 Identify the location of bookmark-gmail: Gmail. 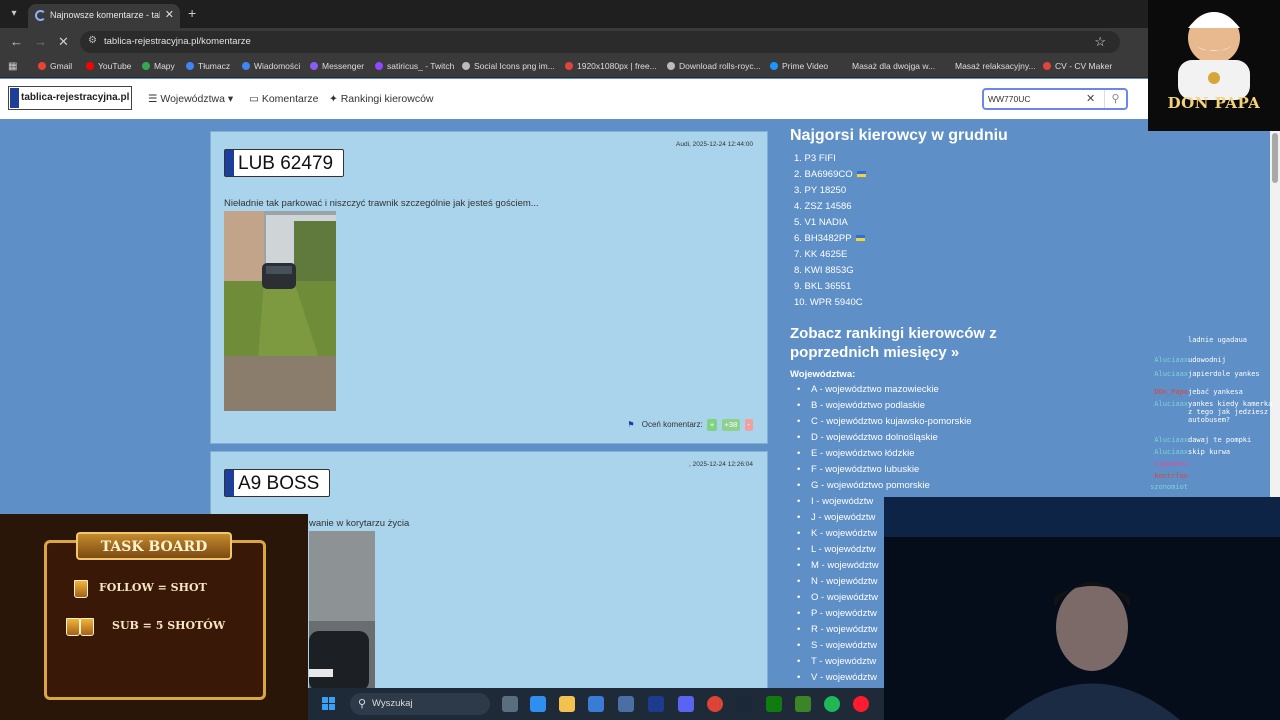
(55, 66).